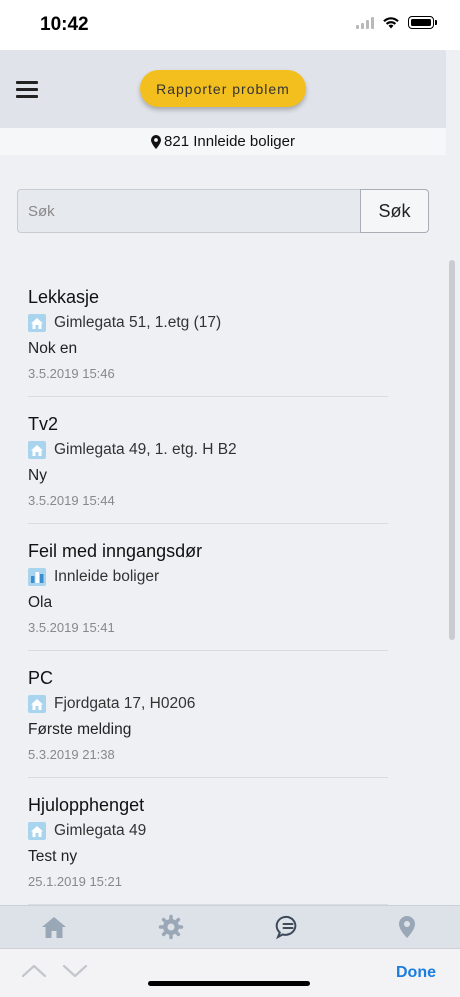 The height and width of the screenshot is (997, 460). I want to click on home-indicator, so click(229, 983).